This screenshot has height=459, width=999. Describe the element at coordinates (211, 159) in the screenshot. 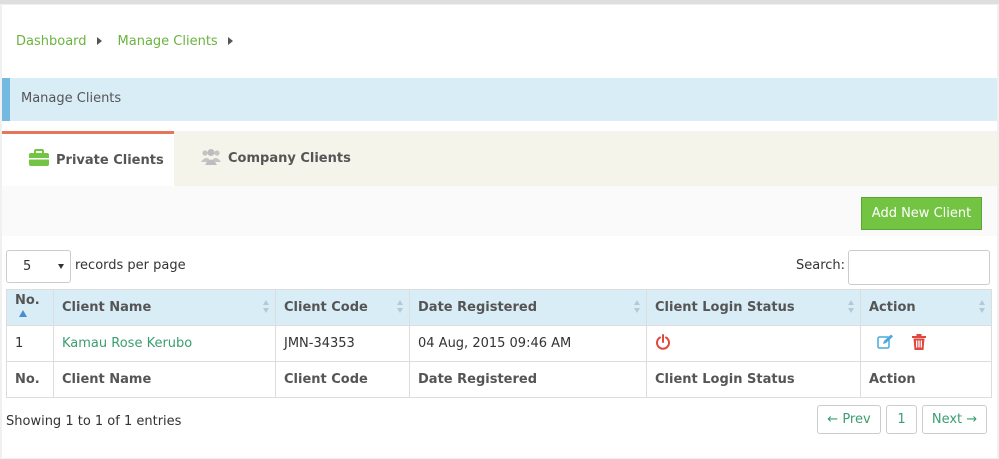

I see `users-icon` at that location.